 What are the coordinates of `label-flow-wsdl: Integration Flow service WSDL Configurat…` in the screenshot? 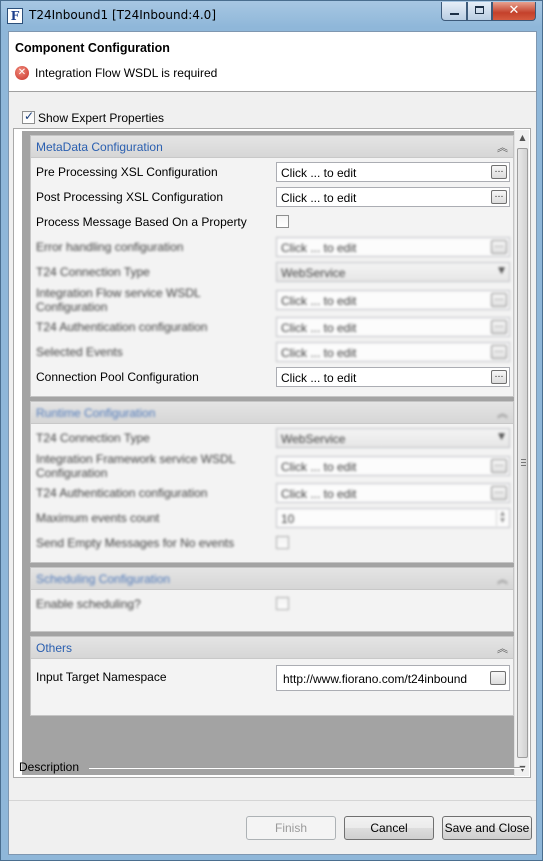 It's located at (118, 300).